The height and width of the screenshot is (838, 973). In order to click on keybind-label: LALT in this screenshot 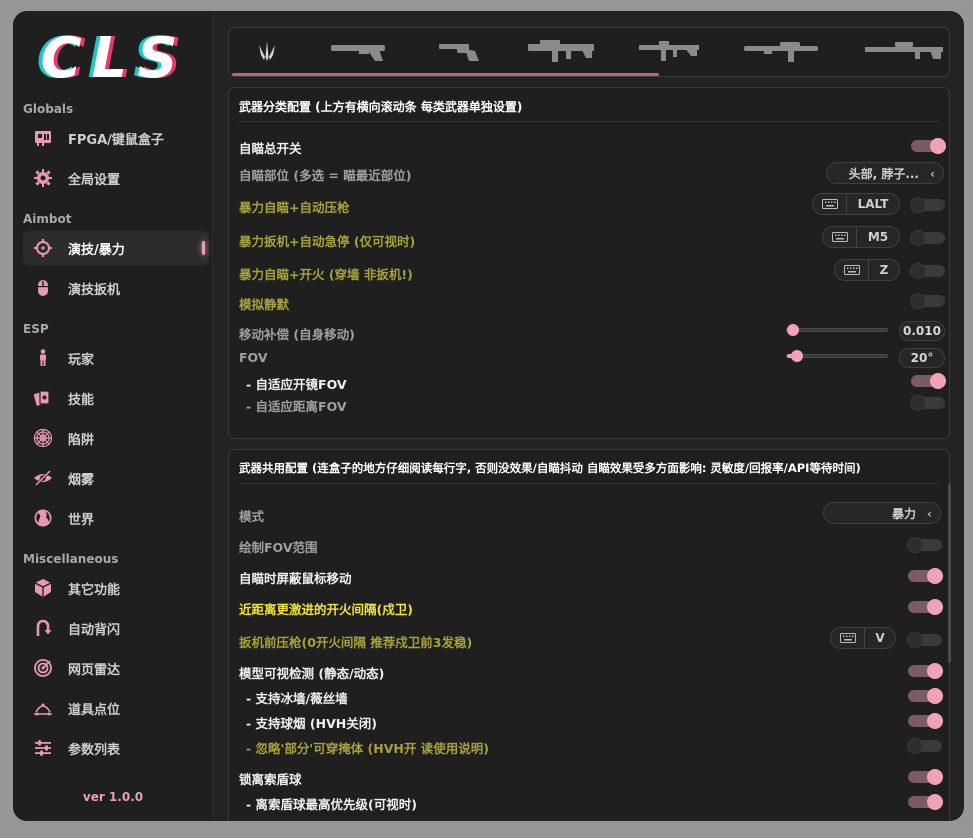, I will do `click(873, 204)`.